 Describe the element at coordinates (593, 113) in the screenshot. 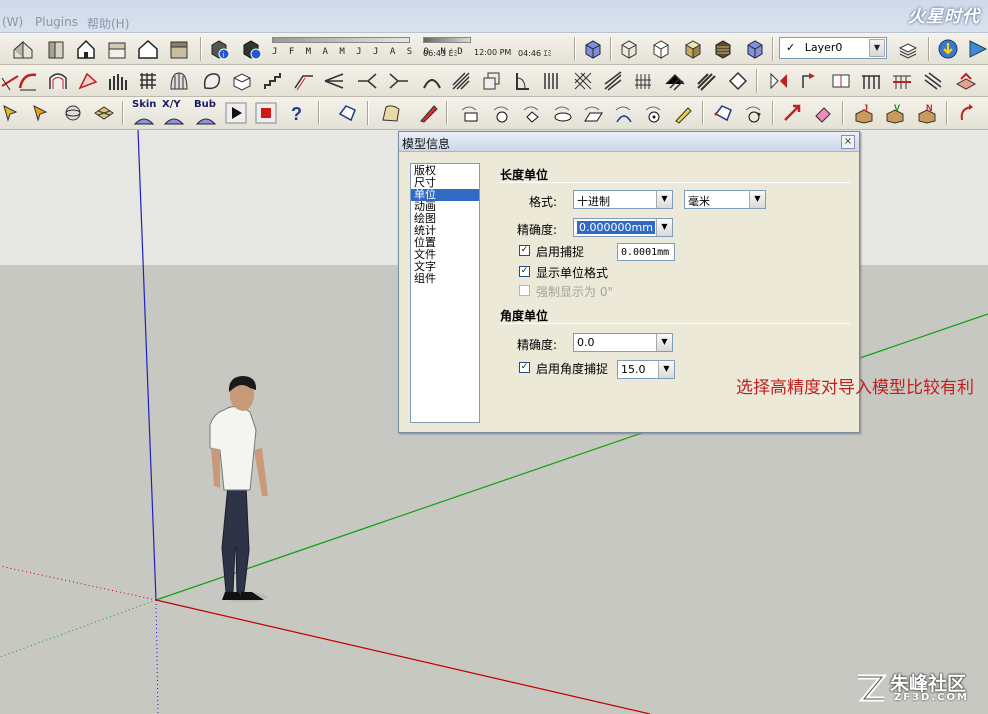

I see `parallelogram-icon` at that location.